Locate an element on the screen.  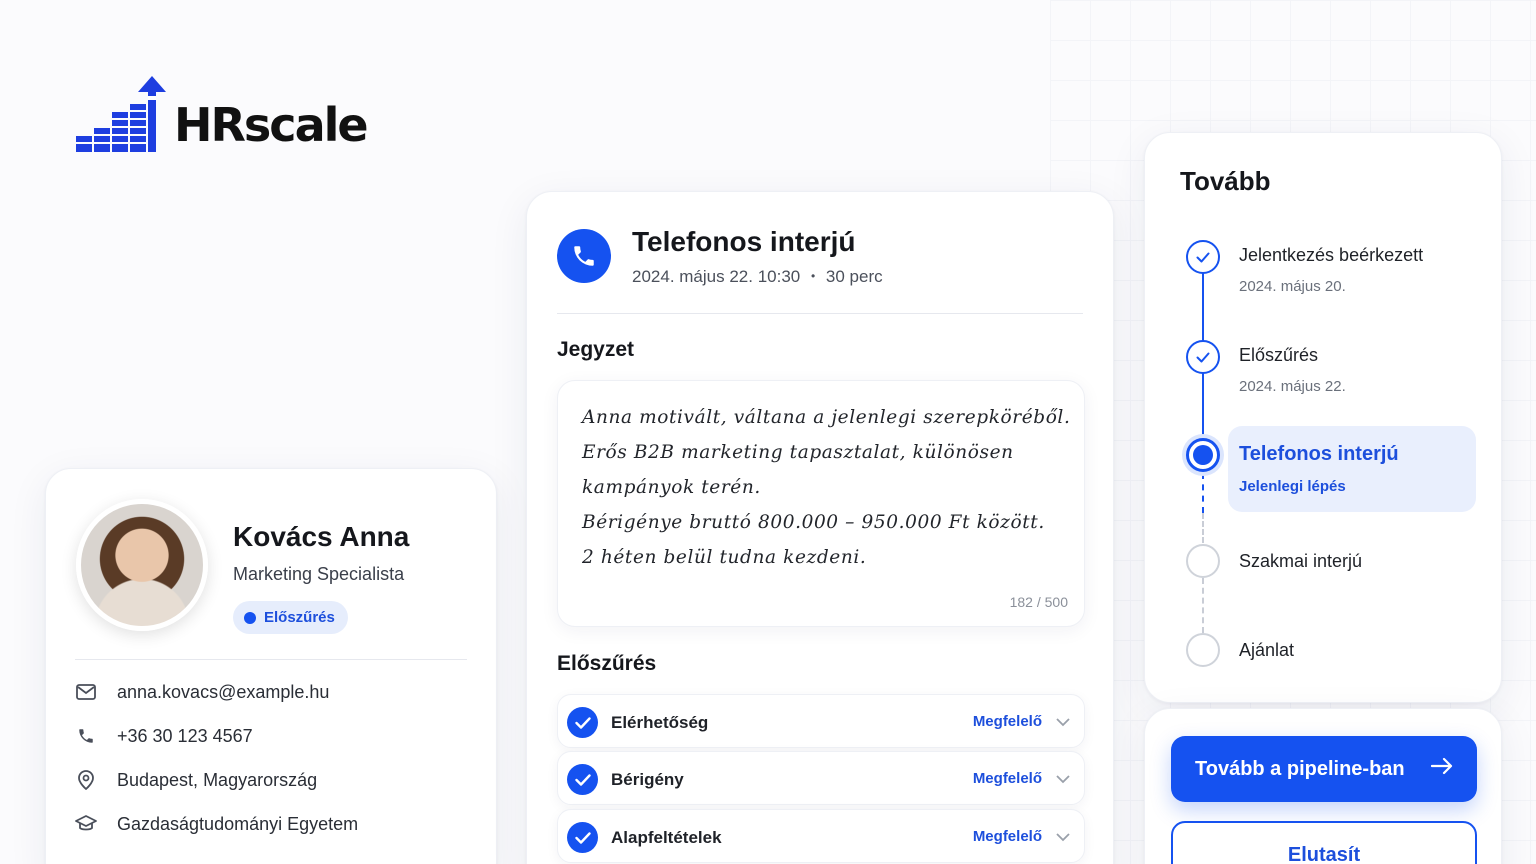
location-pin-icon is located at coordinates (86, 780).